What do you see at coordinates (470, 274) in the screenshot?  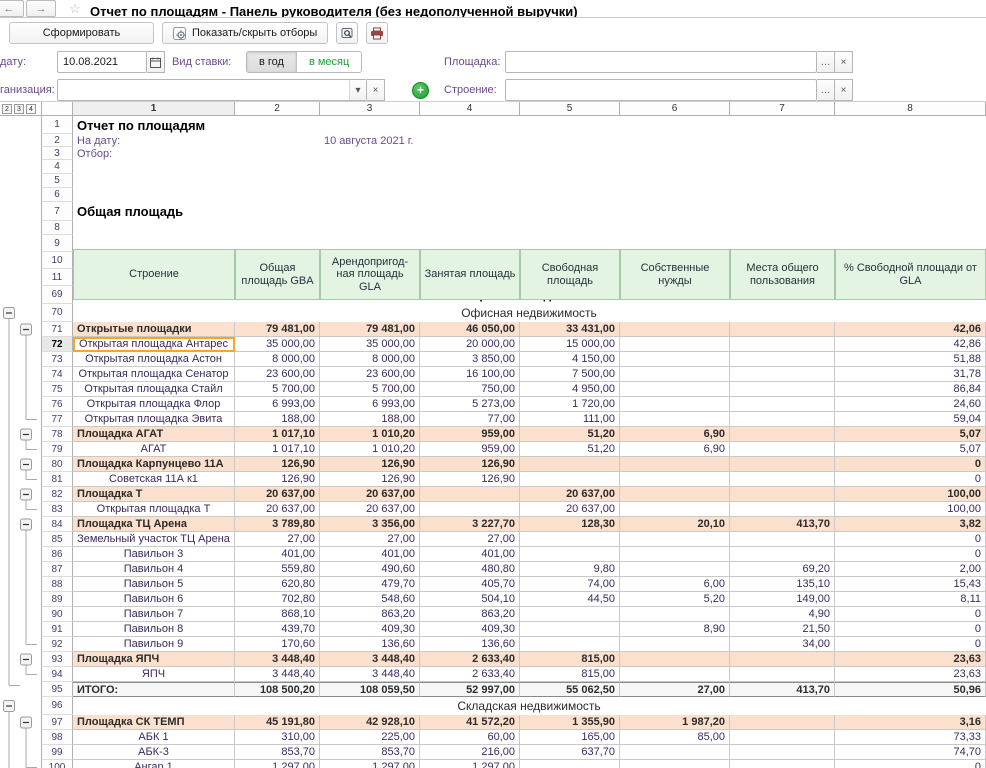 I see `table-header-cell: Занятая площадь` at bounding box center [470, 274].